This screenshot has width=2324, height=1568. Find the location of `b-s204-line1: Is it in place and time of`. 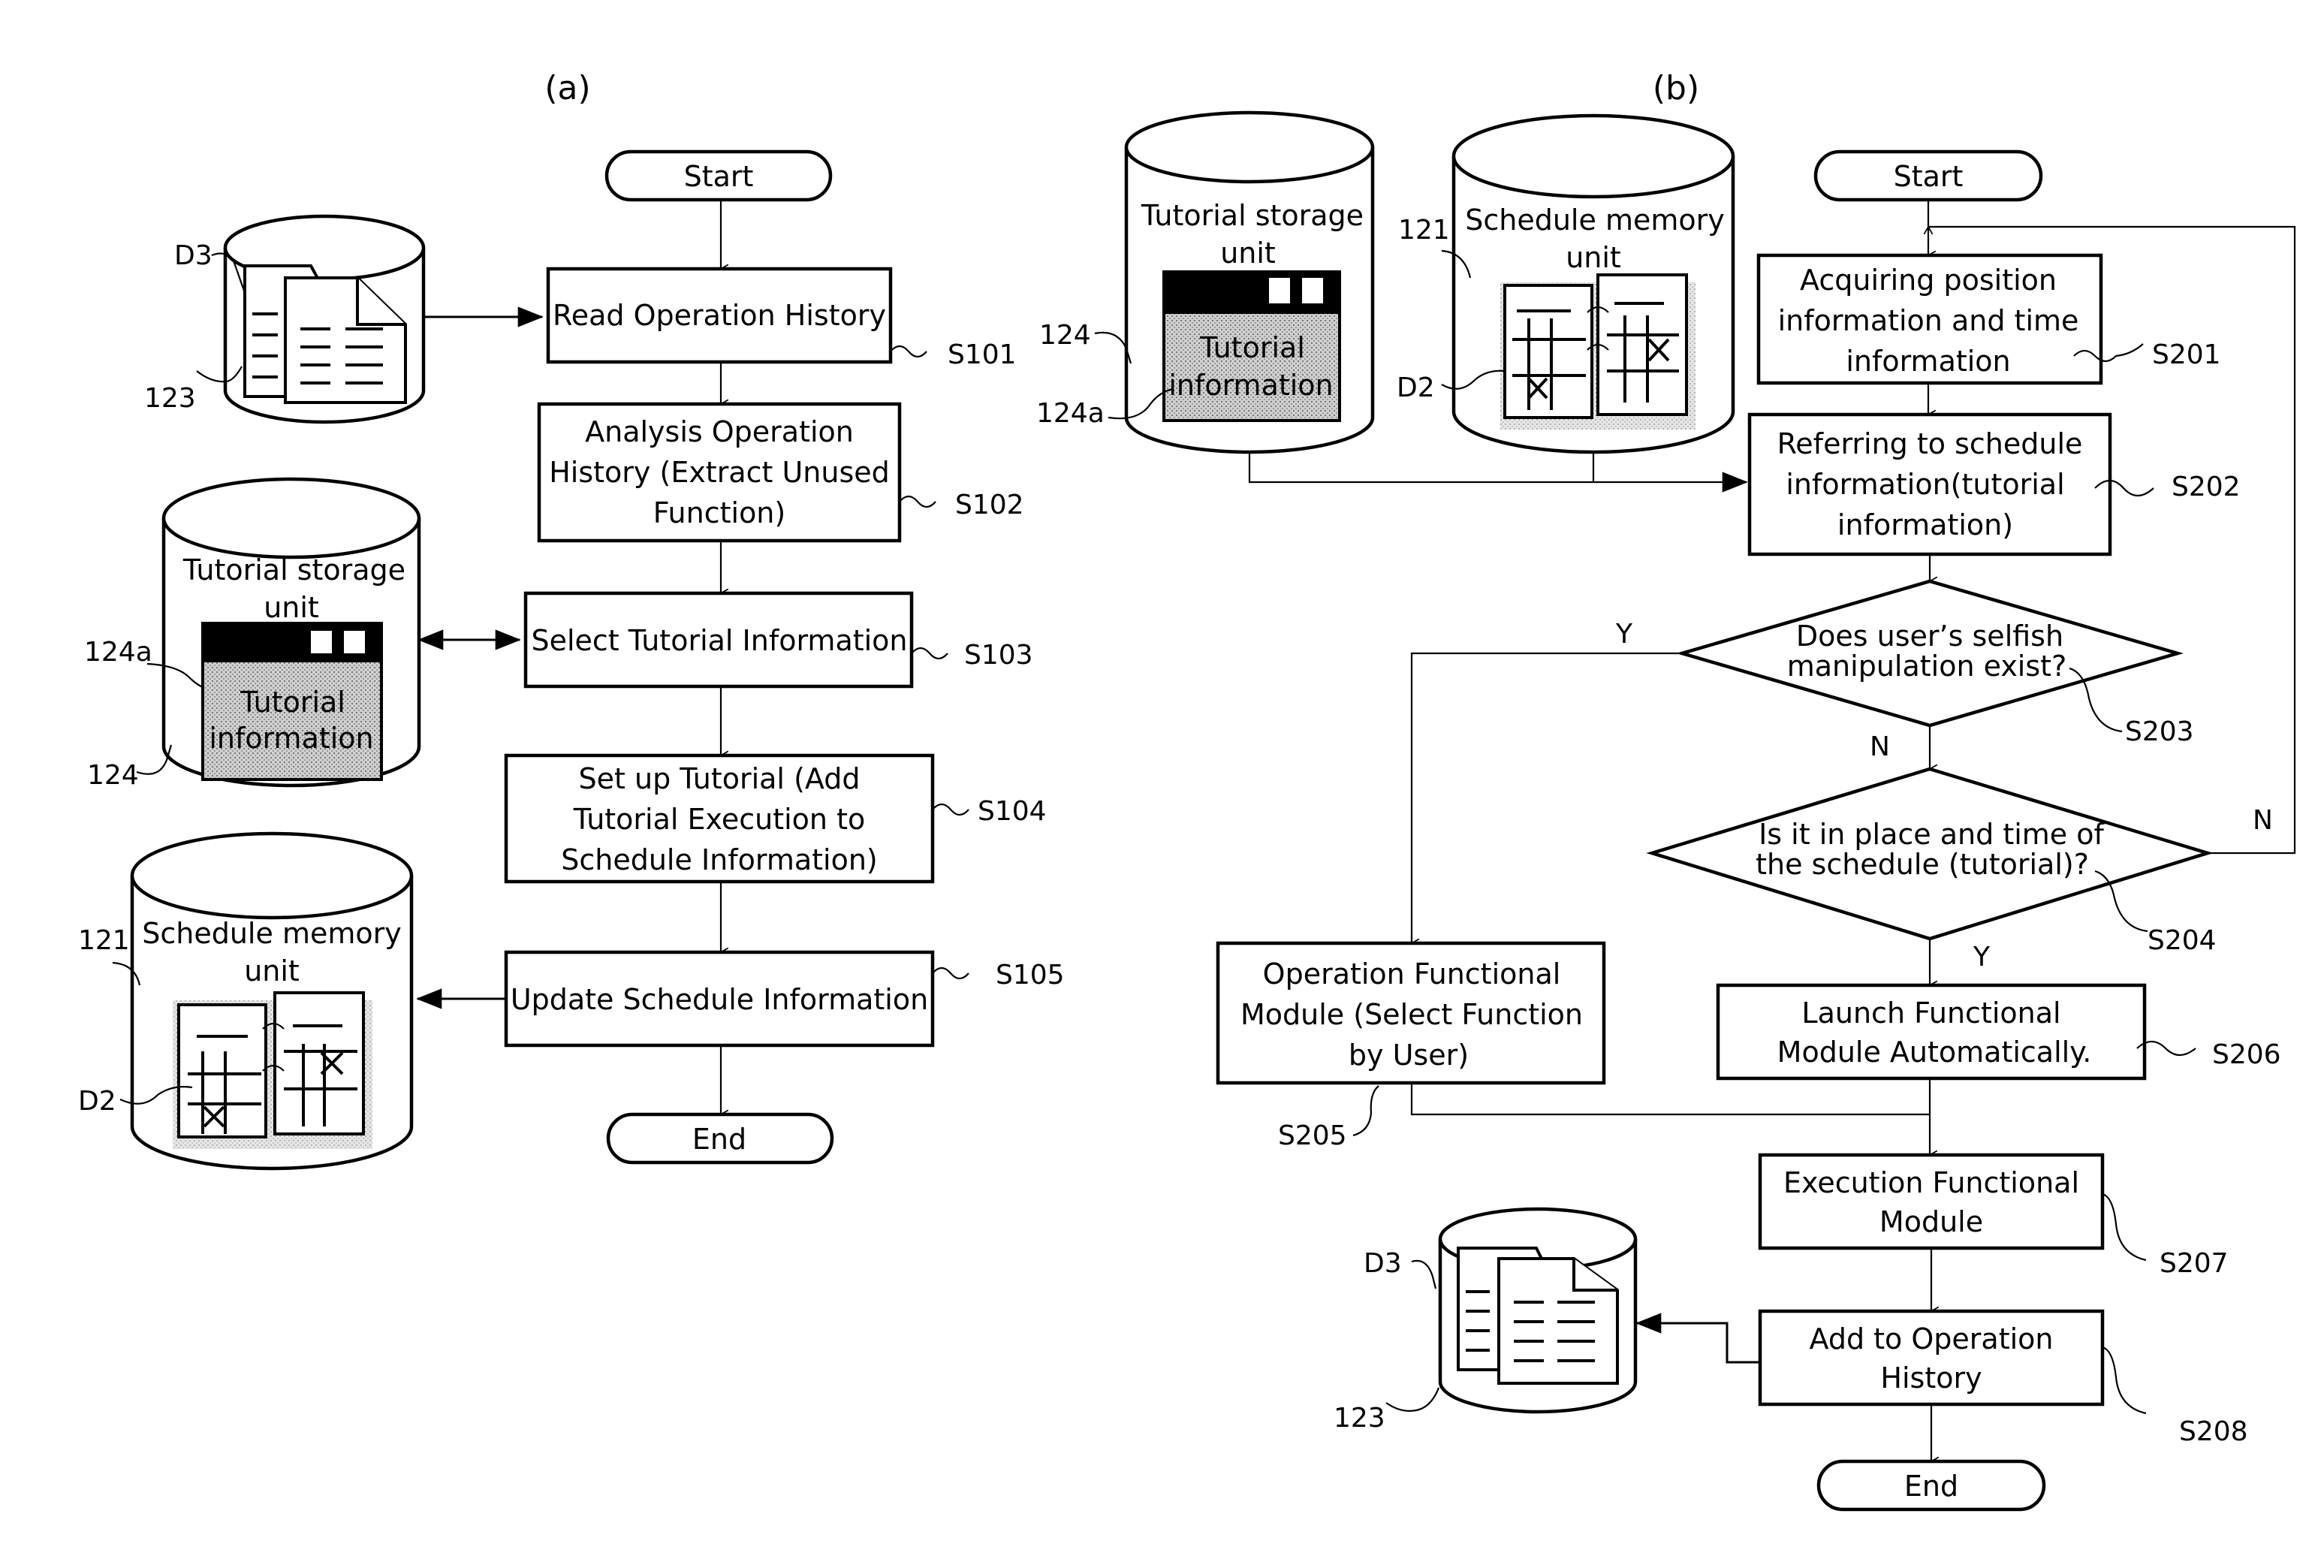

b-s204-line1: Is it in place and time of is located at coordinates (1932, 834).